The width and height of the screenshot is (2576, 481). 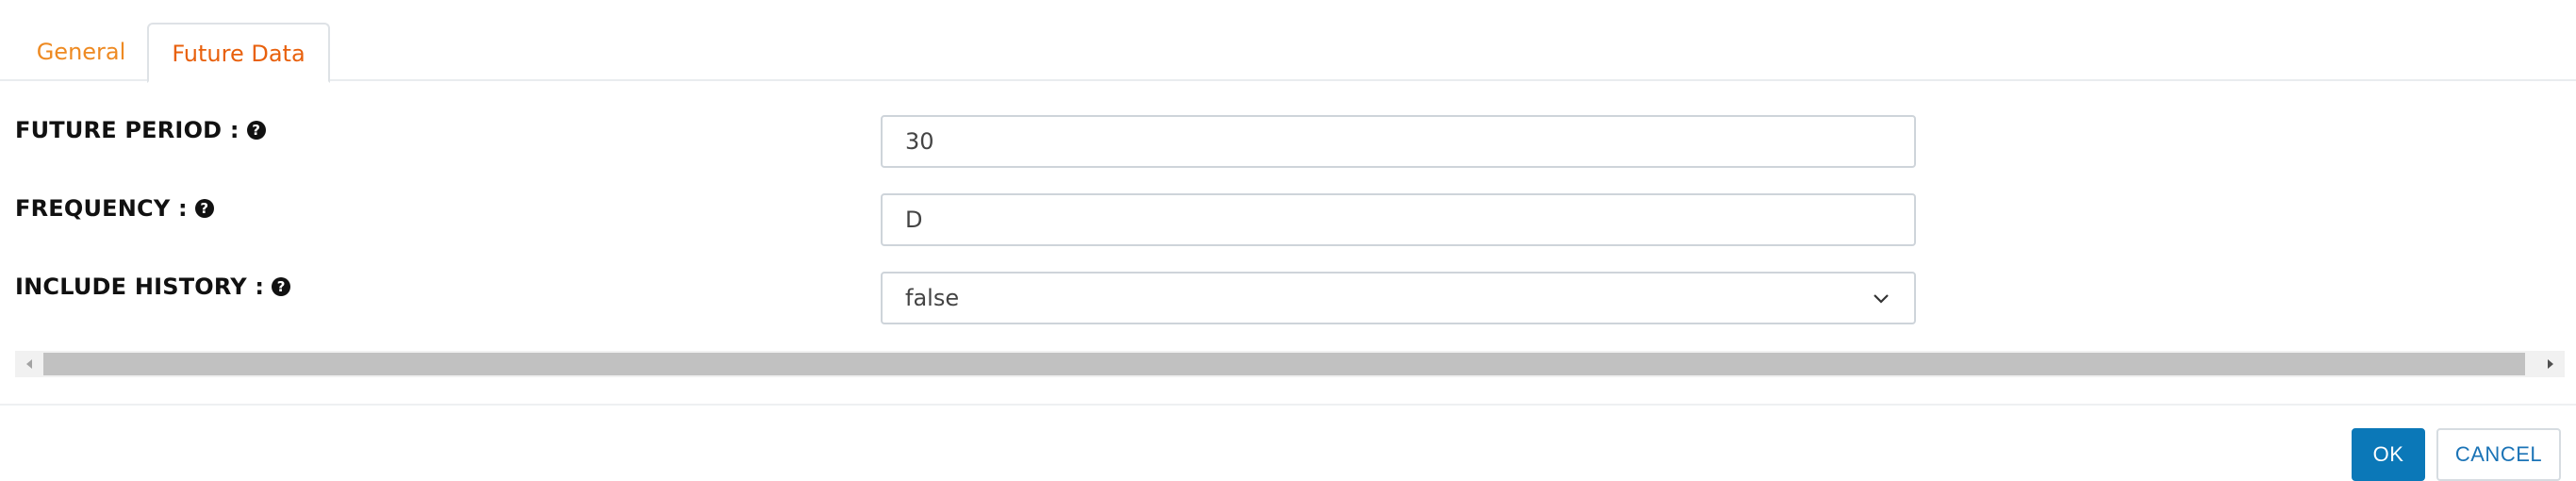 I want to click on tab-future-data: Future Data, so click(x=238, y=53).